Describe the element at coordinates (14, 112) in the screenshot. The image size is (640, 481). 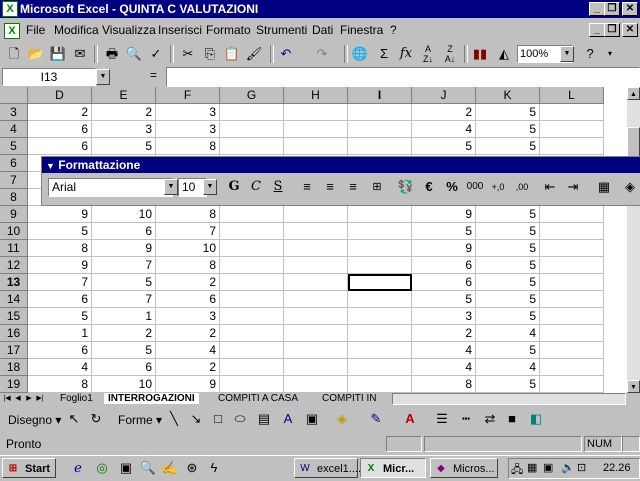
I see `row-header: 3` at that location.